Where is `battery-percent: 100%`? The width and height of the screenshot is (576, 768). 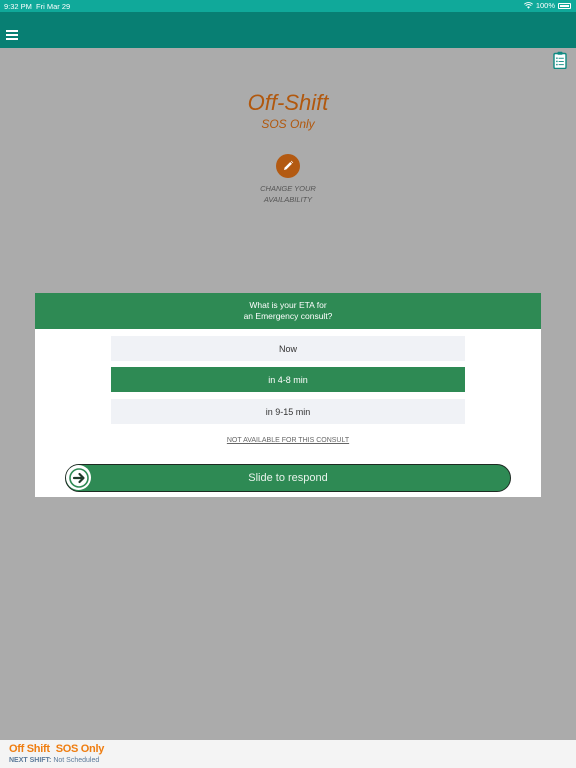
battery-percent: 100% is located at coordinates (545, 5).